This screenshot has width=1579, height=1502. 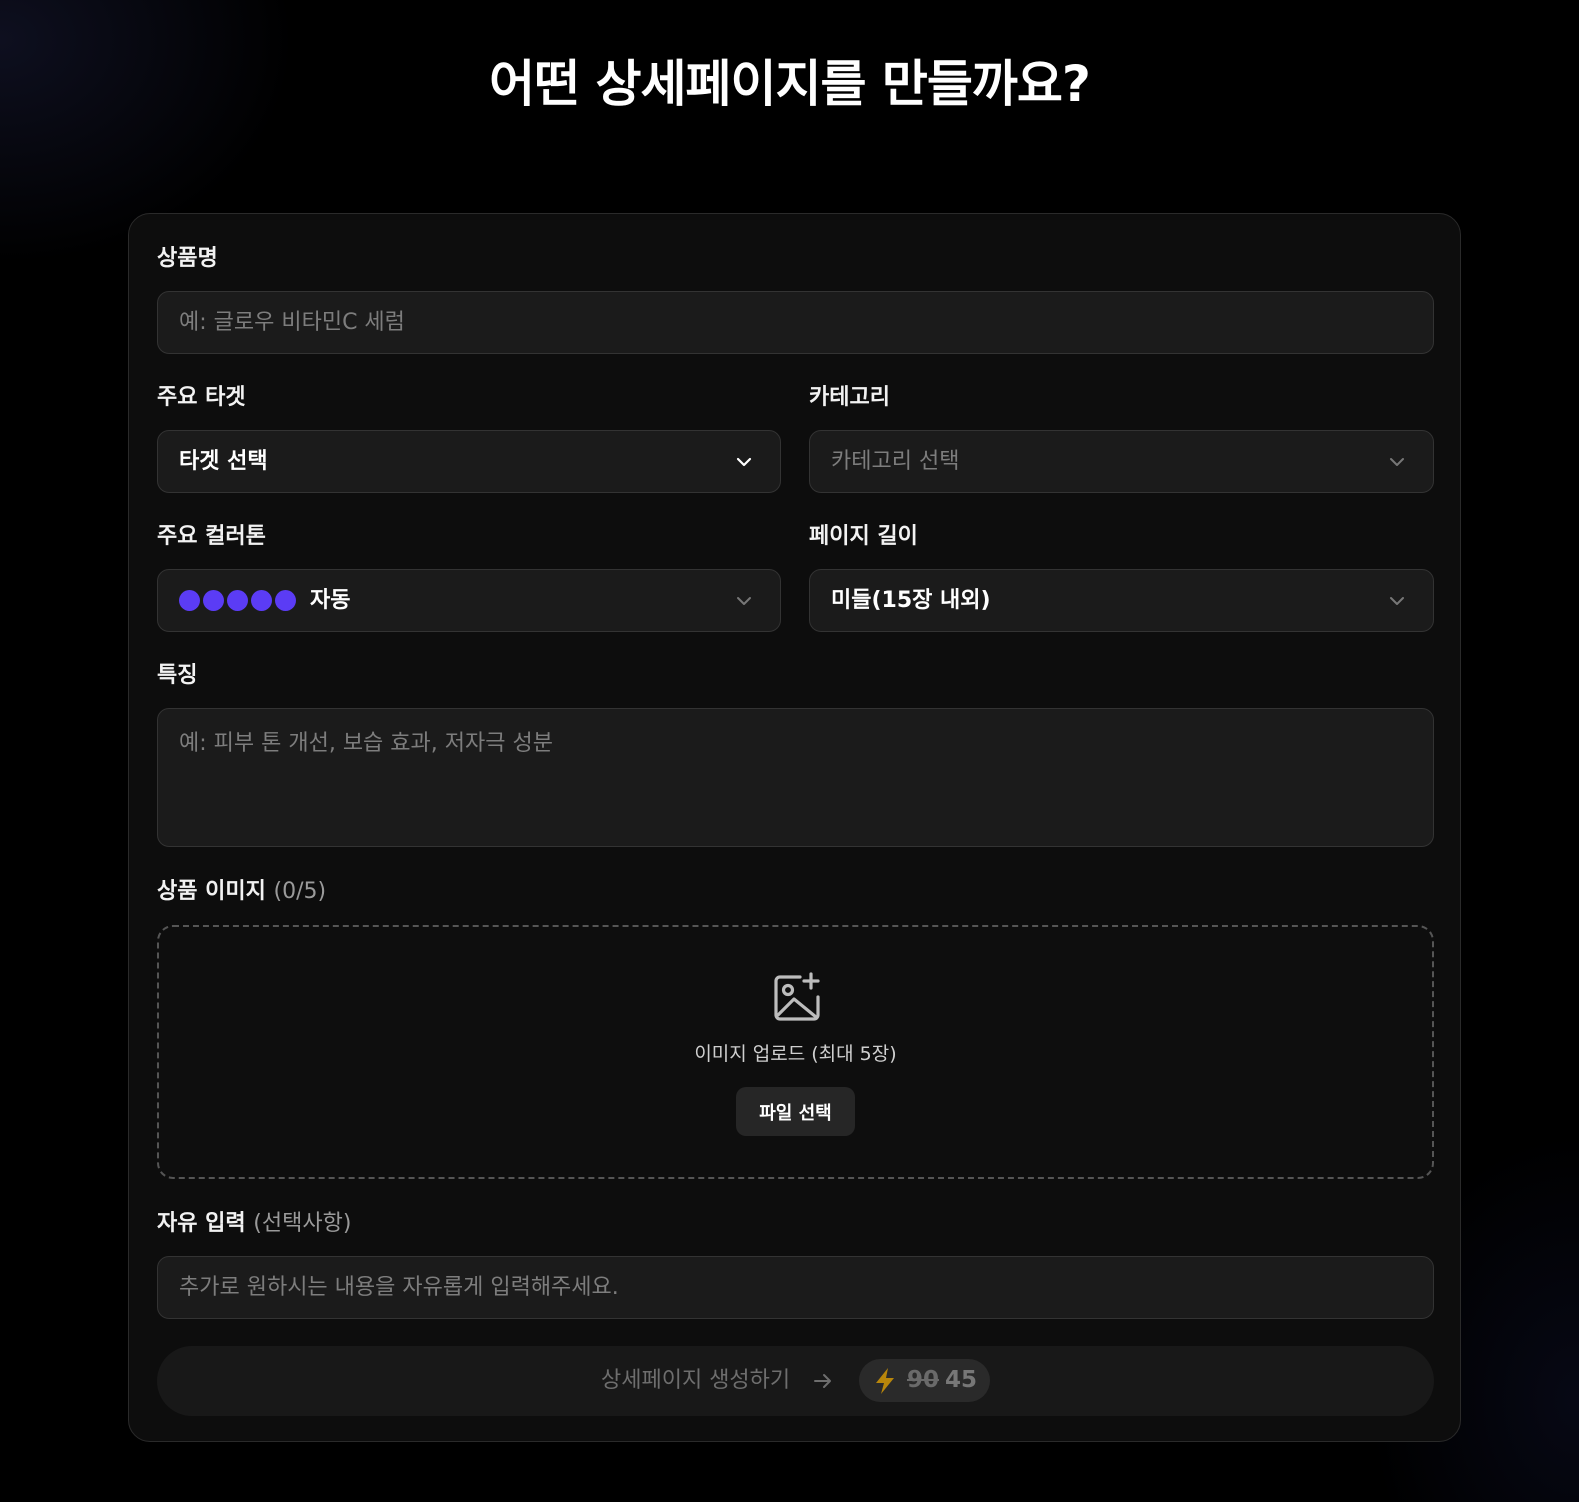 What do you see at coordinates (330, 600) in the screenshot?
I see `color-tone-selected-value: 자동` at bounding box center [330, 600].